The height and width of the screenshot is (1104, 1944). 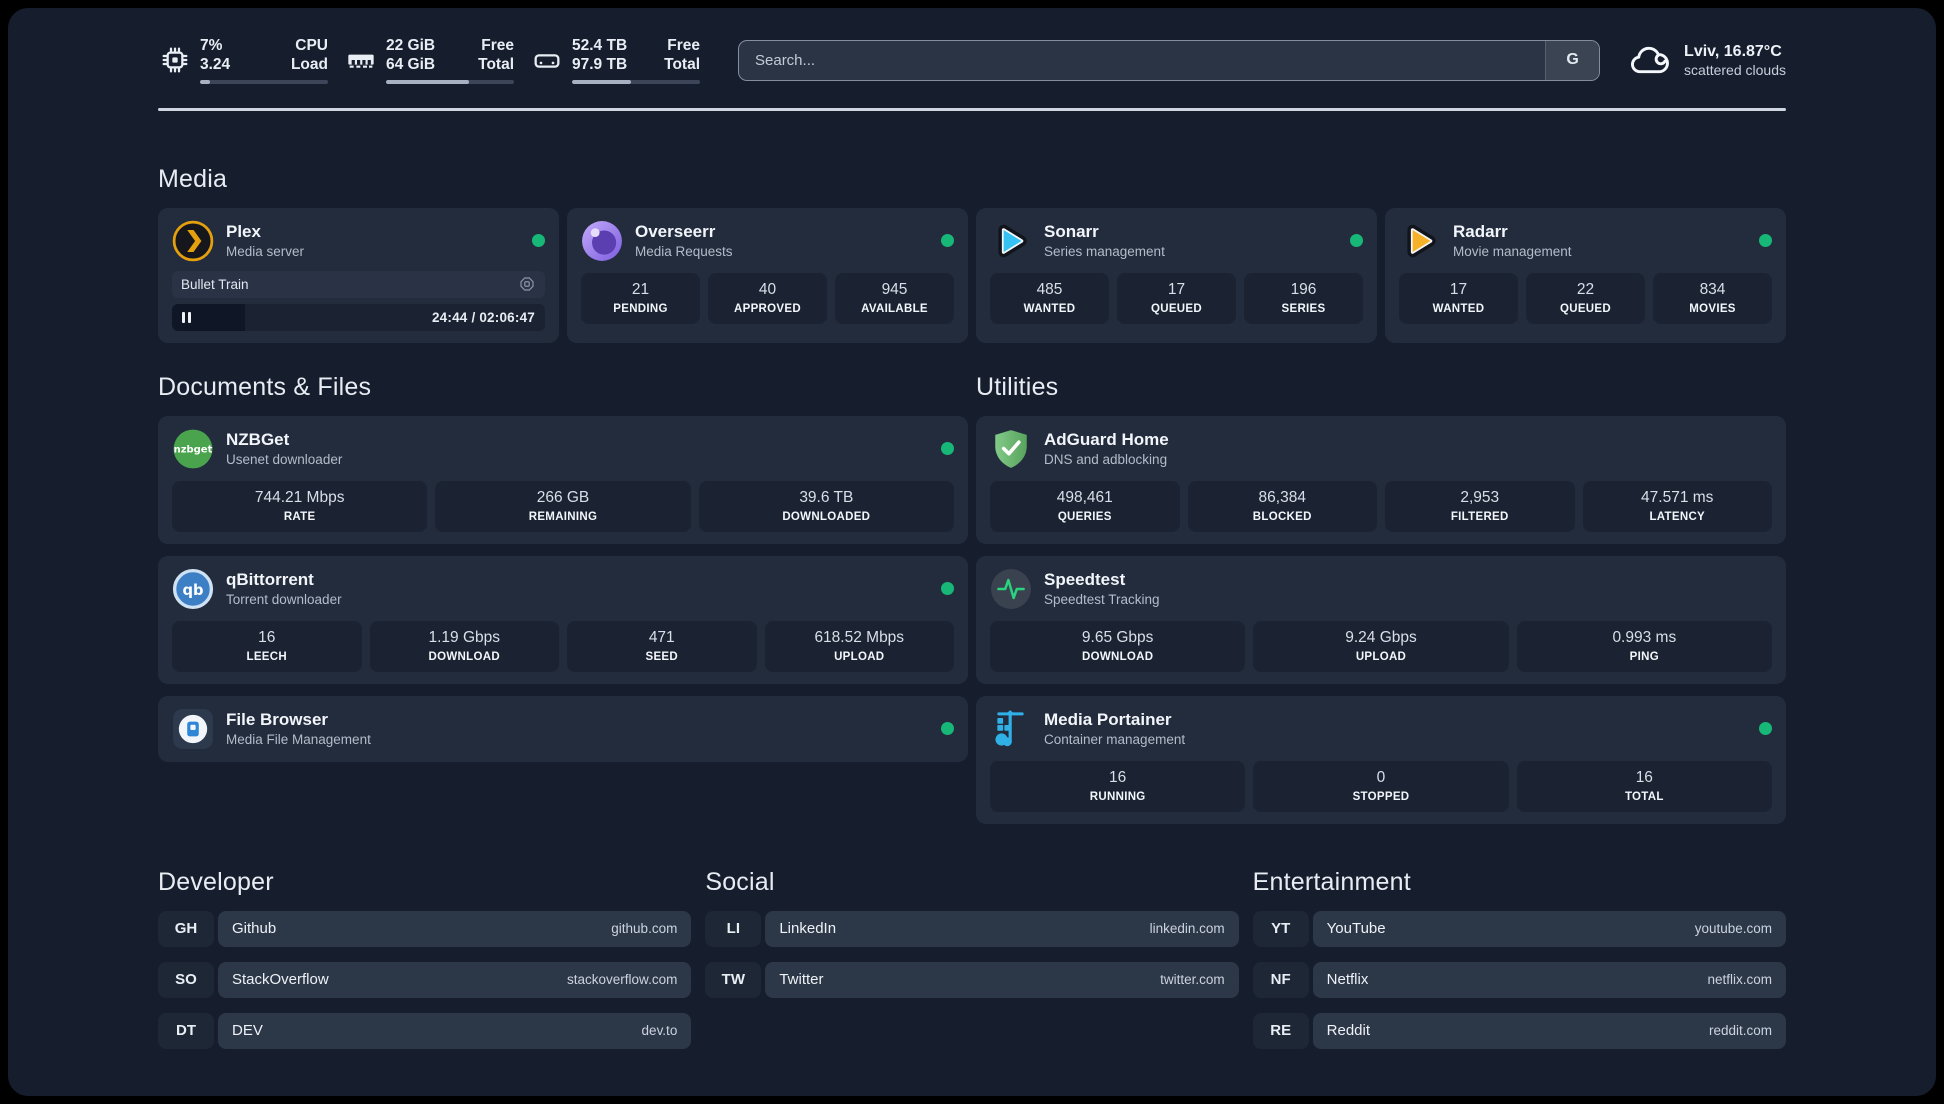 I want to click on app-subtitle: Torrent downloader, so click(x=284, y=600).